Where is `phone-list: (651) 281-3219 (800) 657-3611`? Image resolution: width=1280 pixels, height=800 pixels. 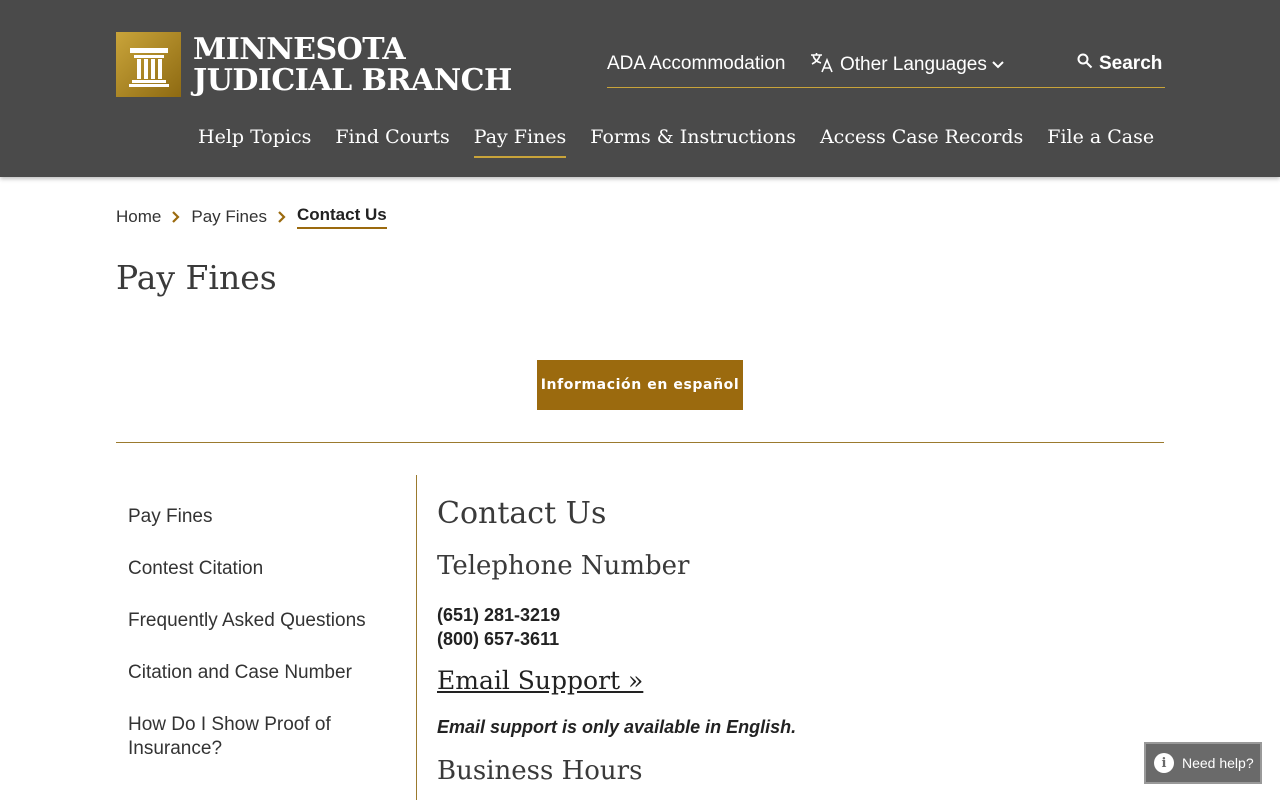
phone-list: (651) 281-3219 (800) 657-3611 is located at coordinates (797, 627).